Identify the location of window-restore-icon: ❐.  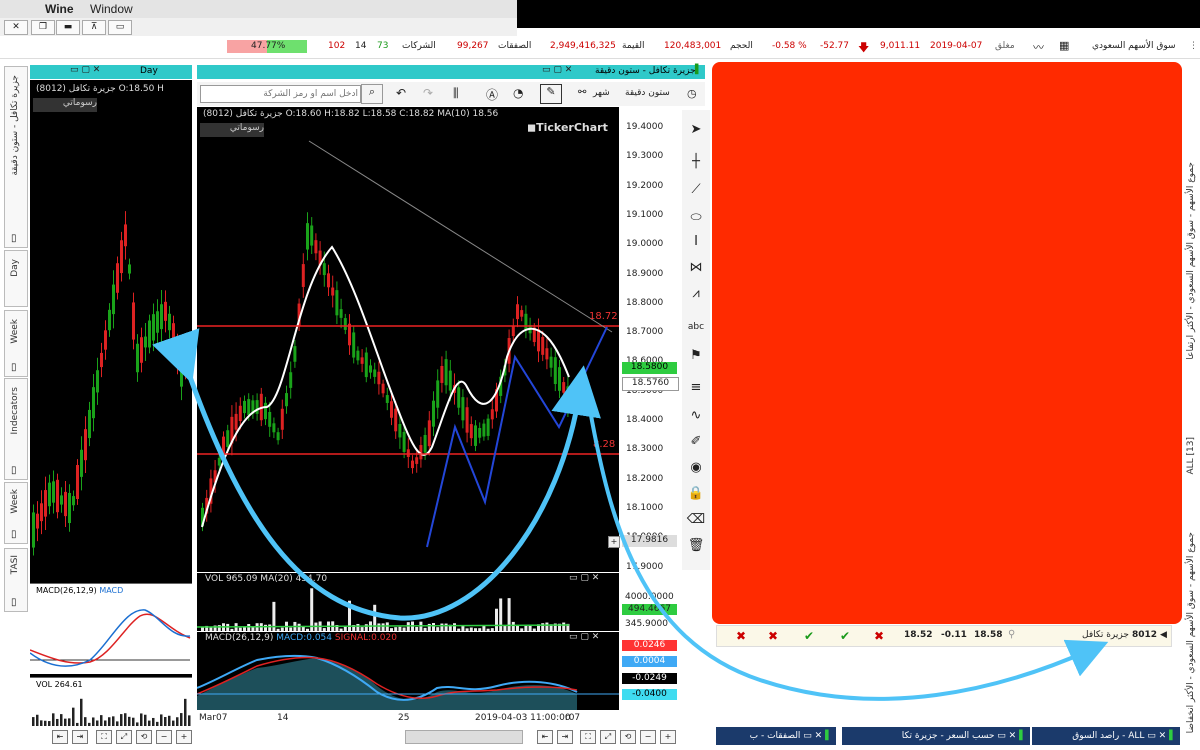
(43, 27).